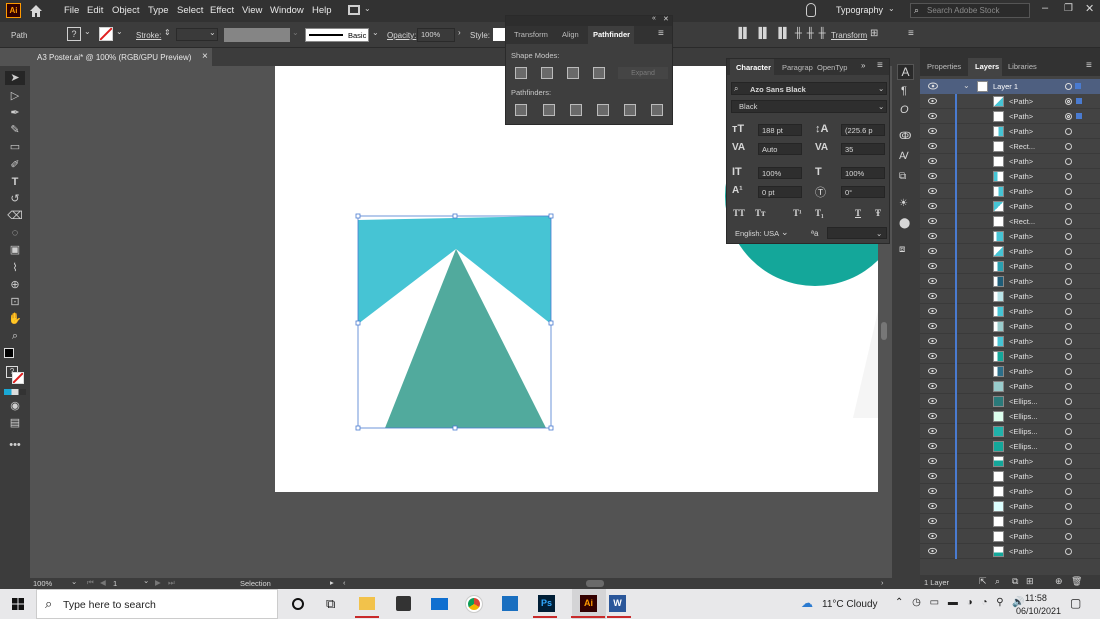 The image size is (1100, 619). Describe the element at coordinates (904, 91) in the screenshot. I see `paragraph-panel-icon: ¶` at that location.